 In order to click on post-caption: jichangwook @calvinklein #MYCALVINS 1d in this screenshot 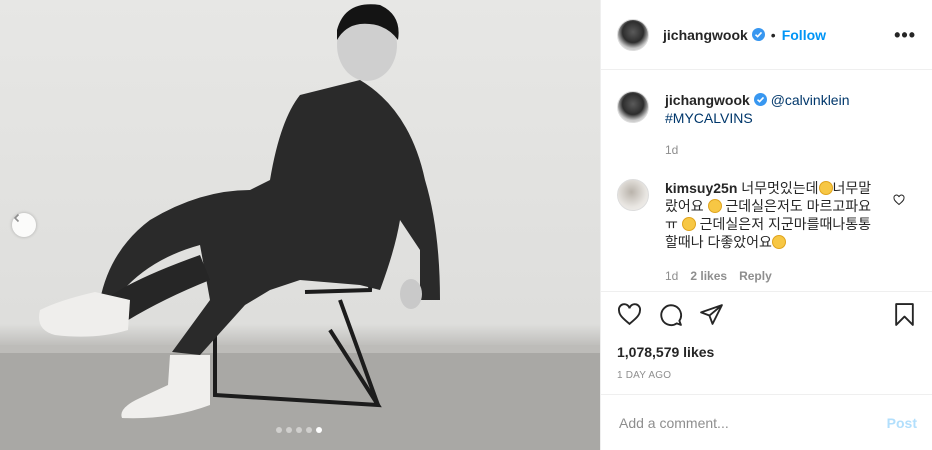, I will do `click(767, 125)`.